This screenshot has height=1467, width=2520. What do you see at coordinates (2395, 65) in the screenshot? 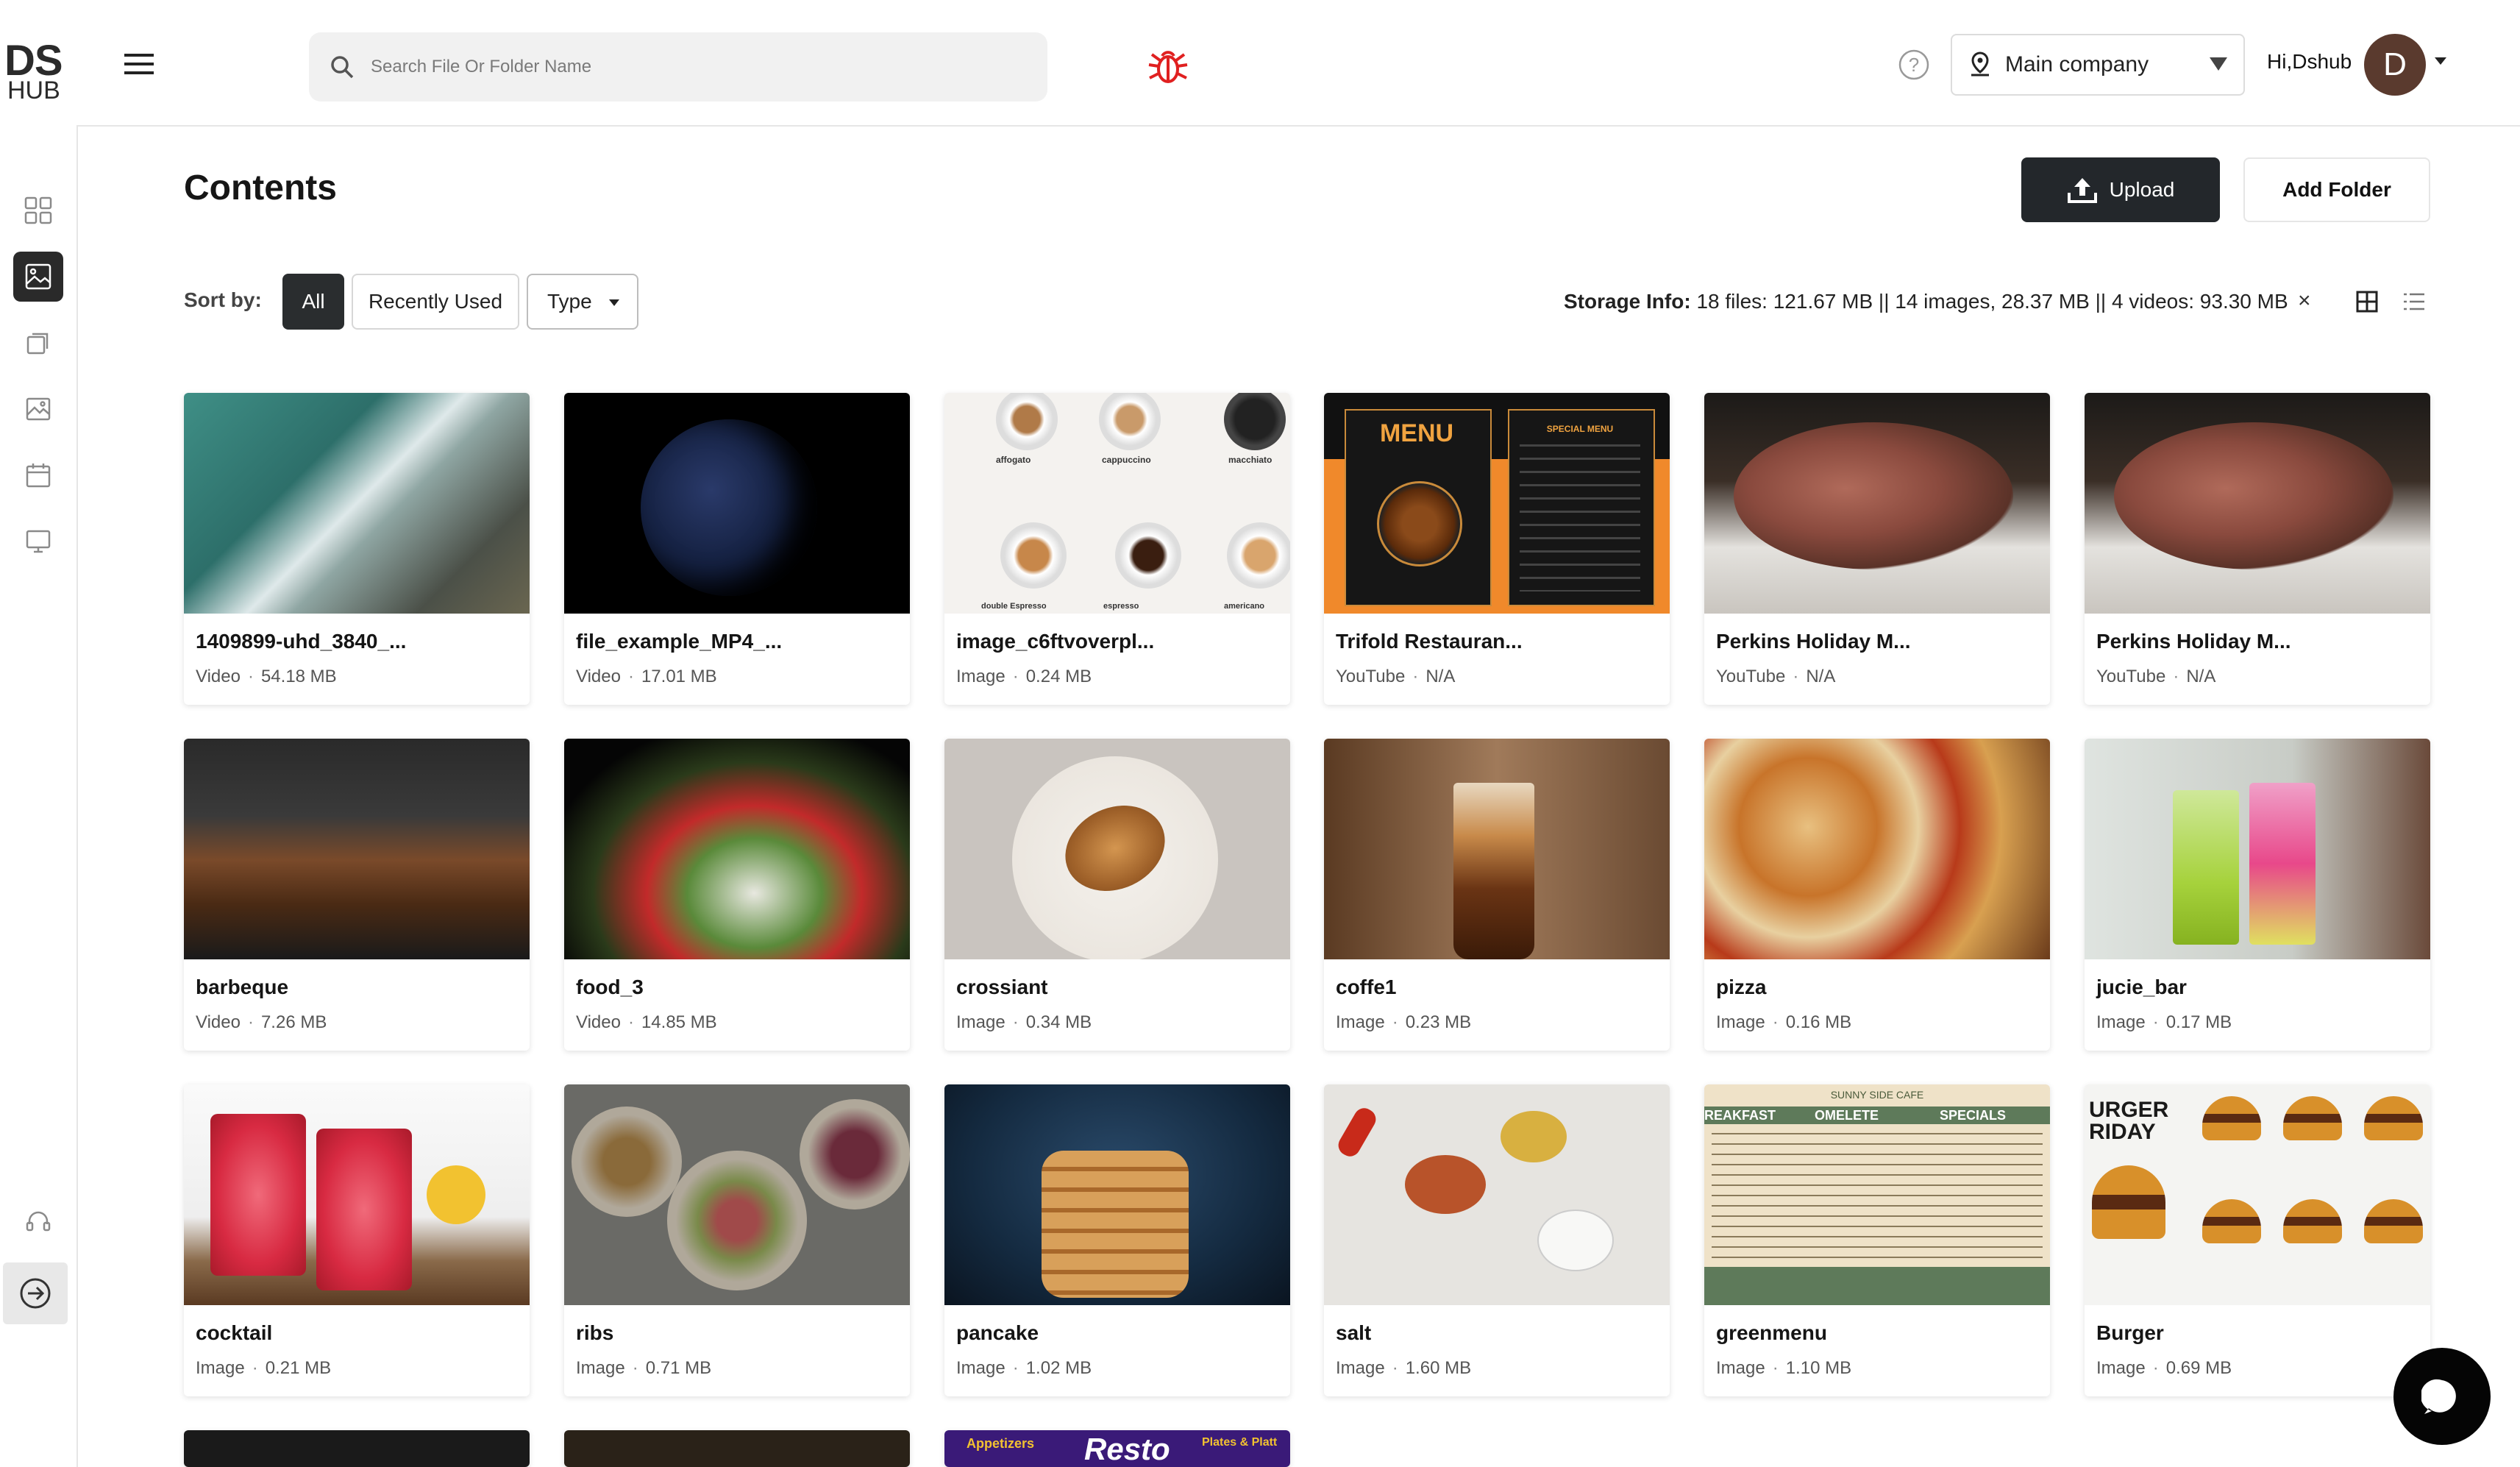
I see `avatar: D` at bounding box center [2395, 65].